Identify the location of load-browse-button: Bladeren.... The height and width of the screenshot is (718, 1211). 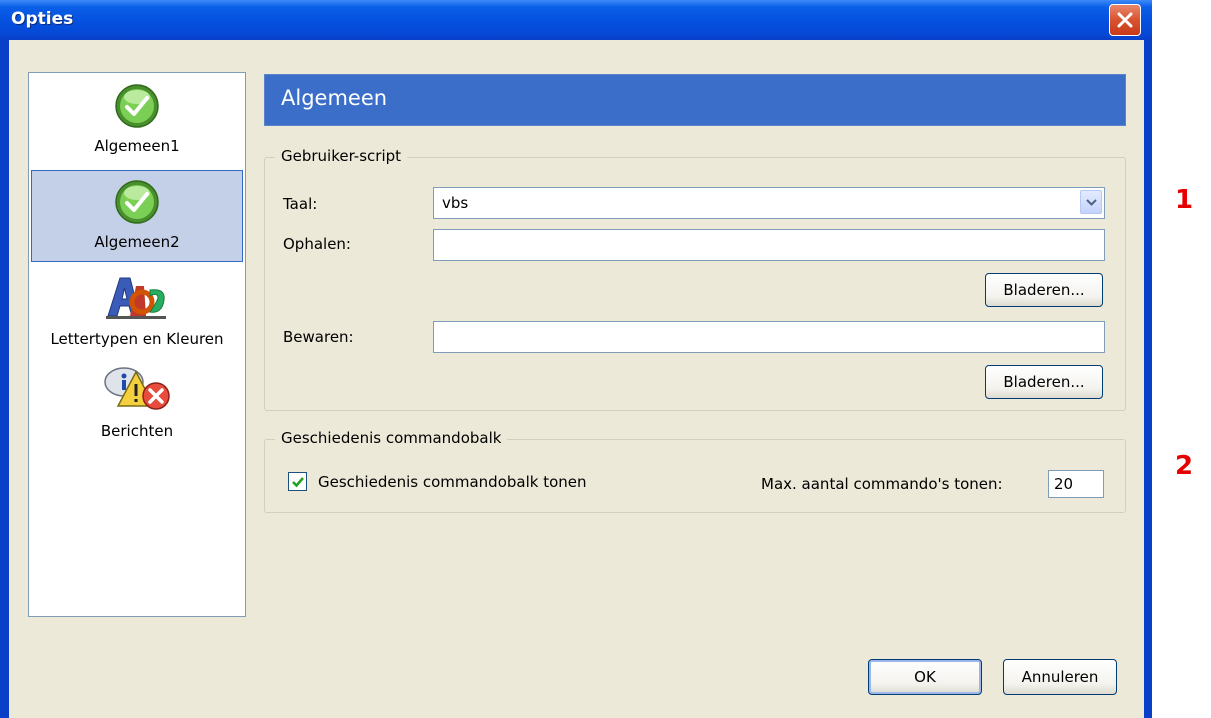
(1044, 290).